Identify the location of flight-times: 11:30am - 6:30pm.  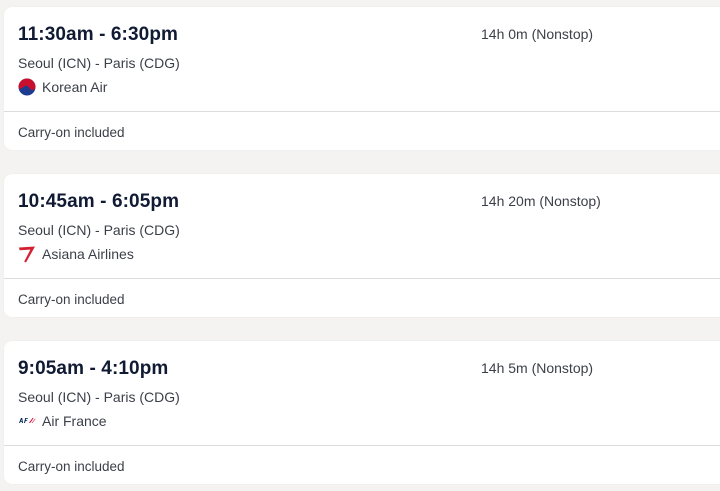
(98, 34).